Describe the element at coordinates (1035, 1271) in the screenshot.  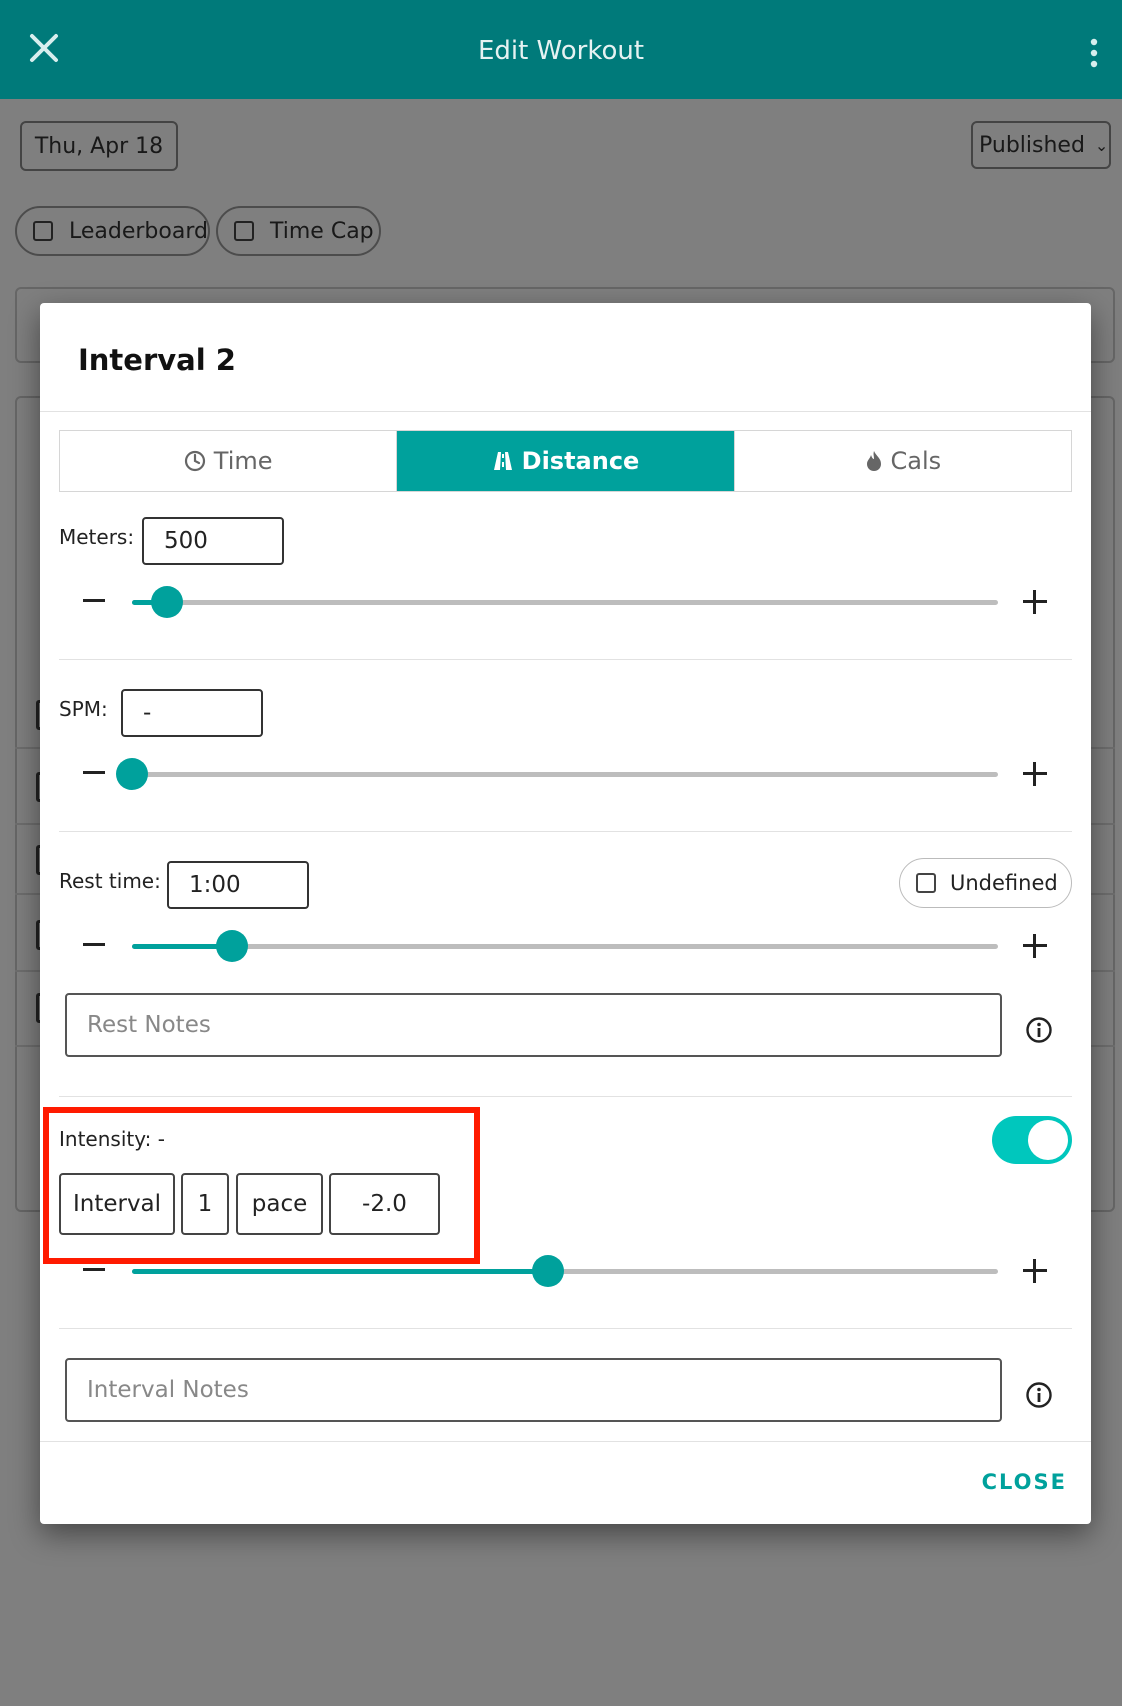
I see `intensity-increment-button` at that location.